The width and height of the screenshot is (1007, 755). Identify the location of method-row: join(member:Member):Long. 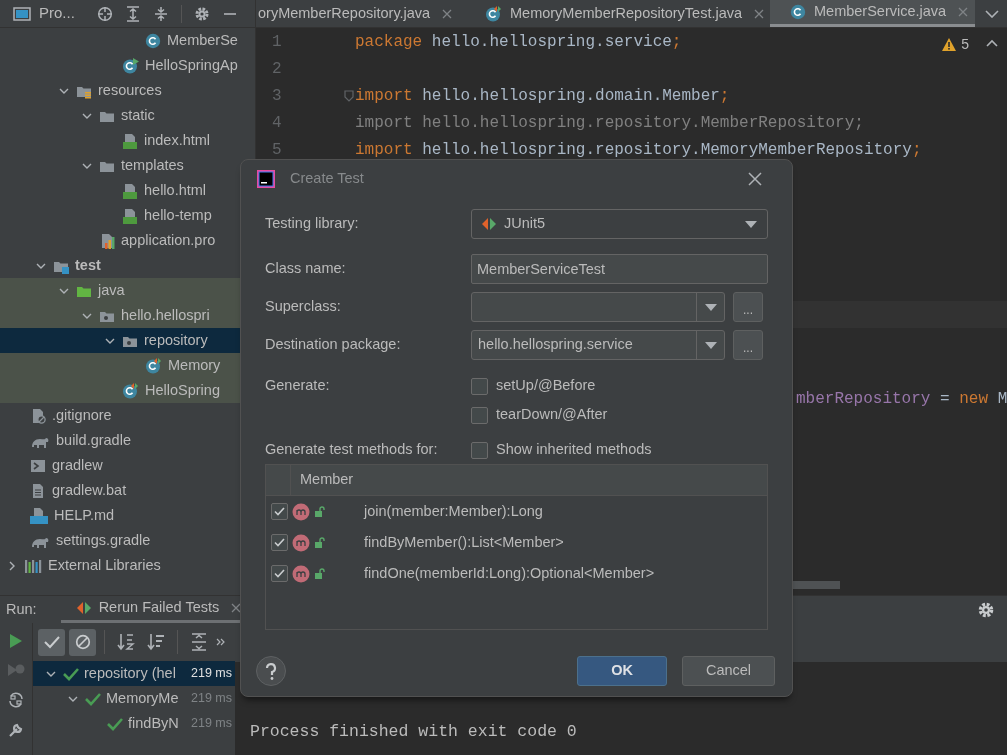
(516, 511).